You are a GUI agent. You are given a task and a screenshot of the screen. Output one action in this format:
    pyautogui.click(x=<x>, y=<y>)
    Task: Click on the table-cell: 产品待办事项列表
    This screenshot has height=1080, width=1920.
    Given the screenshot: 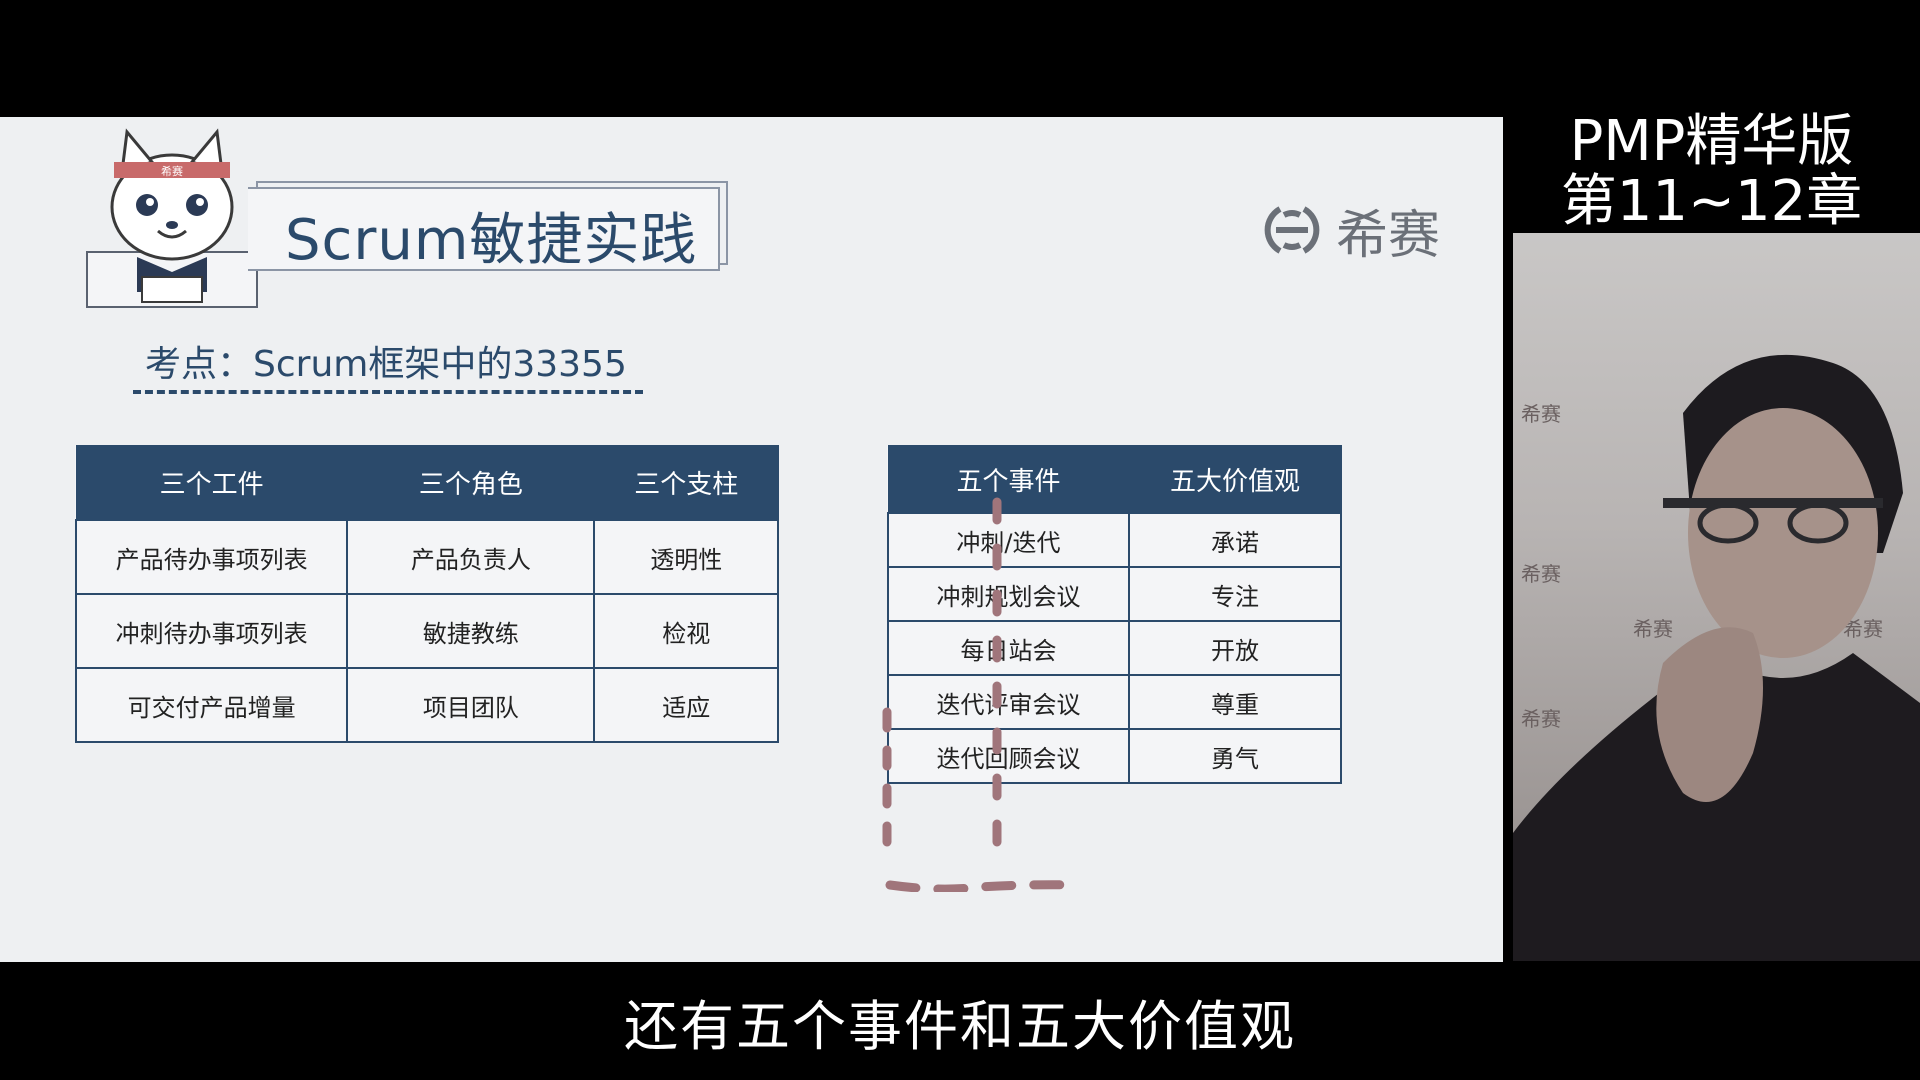 What is the action you would take?
    pyautogui.click(x=211, y=557)
    